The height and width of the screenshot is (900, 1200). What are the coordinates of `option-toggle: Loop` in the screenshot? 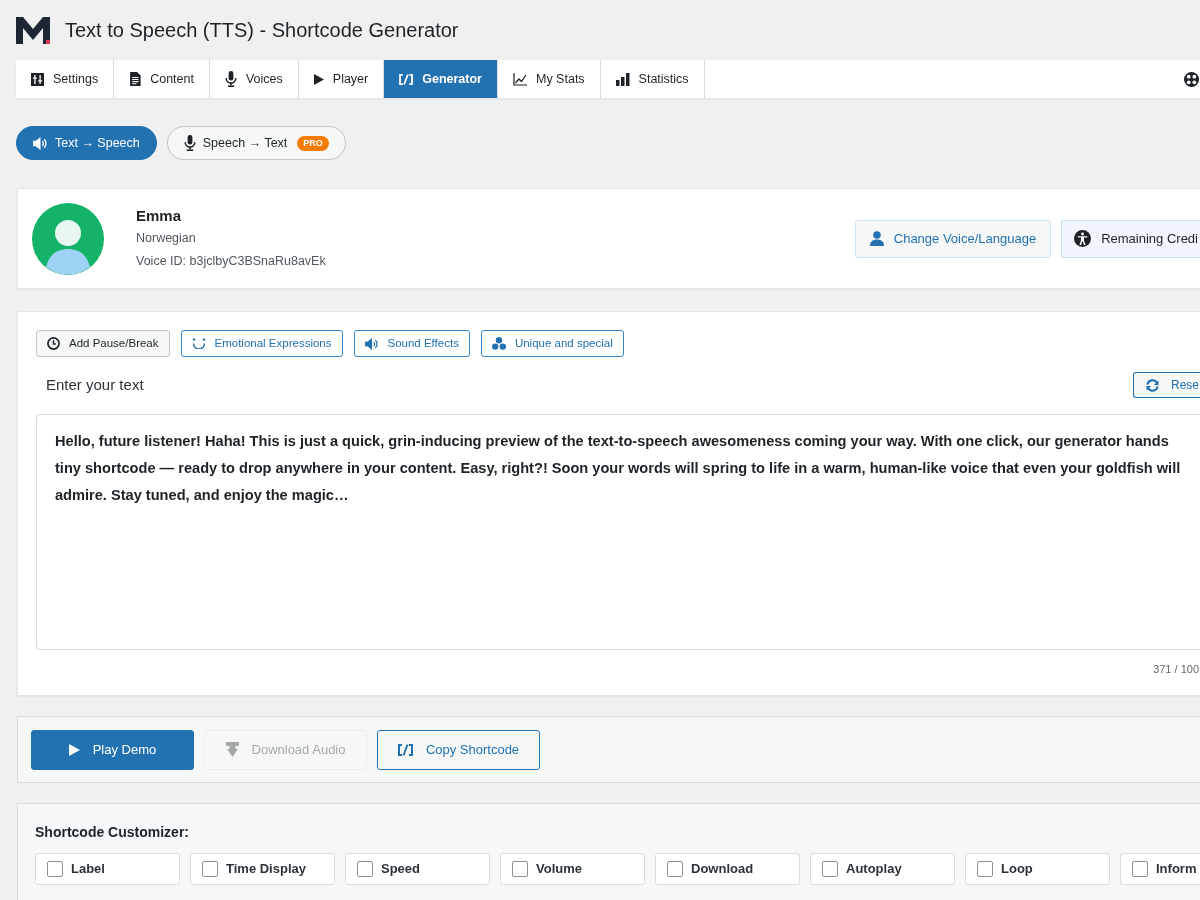 It's located at (1037, 869).